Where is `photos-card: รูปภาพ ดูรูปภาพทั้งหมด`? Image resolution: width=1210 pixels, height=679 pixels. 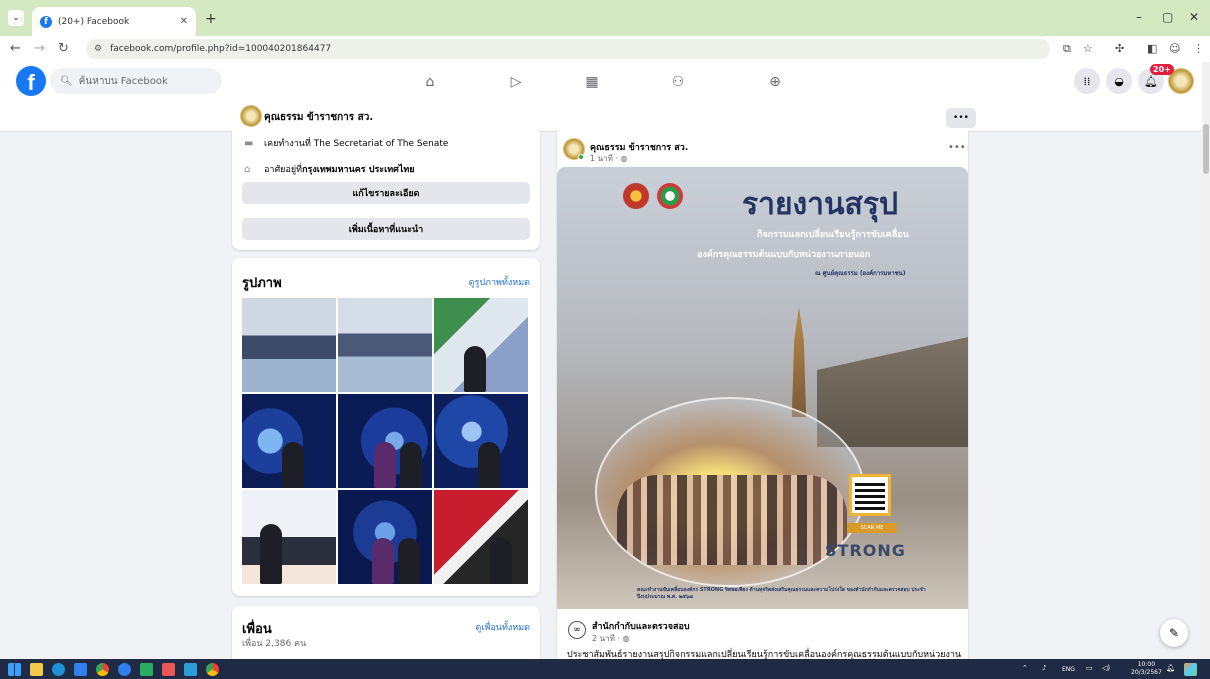 photos-card: รูปภาพ ดูรูปภาพทั้งหมด is located at coordinates (386, 427).